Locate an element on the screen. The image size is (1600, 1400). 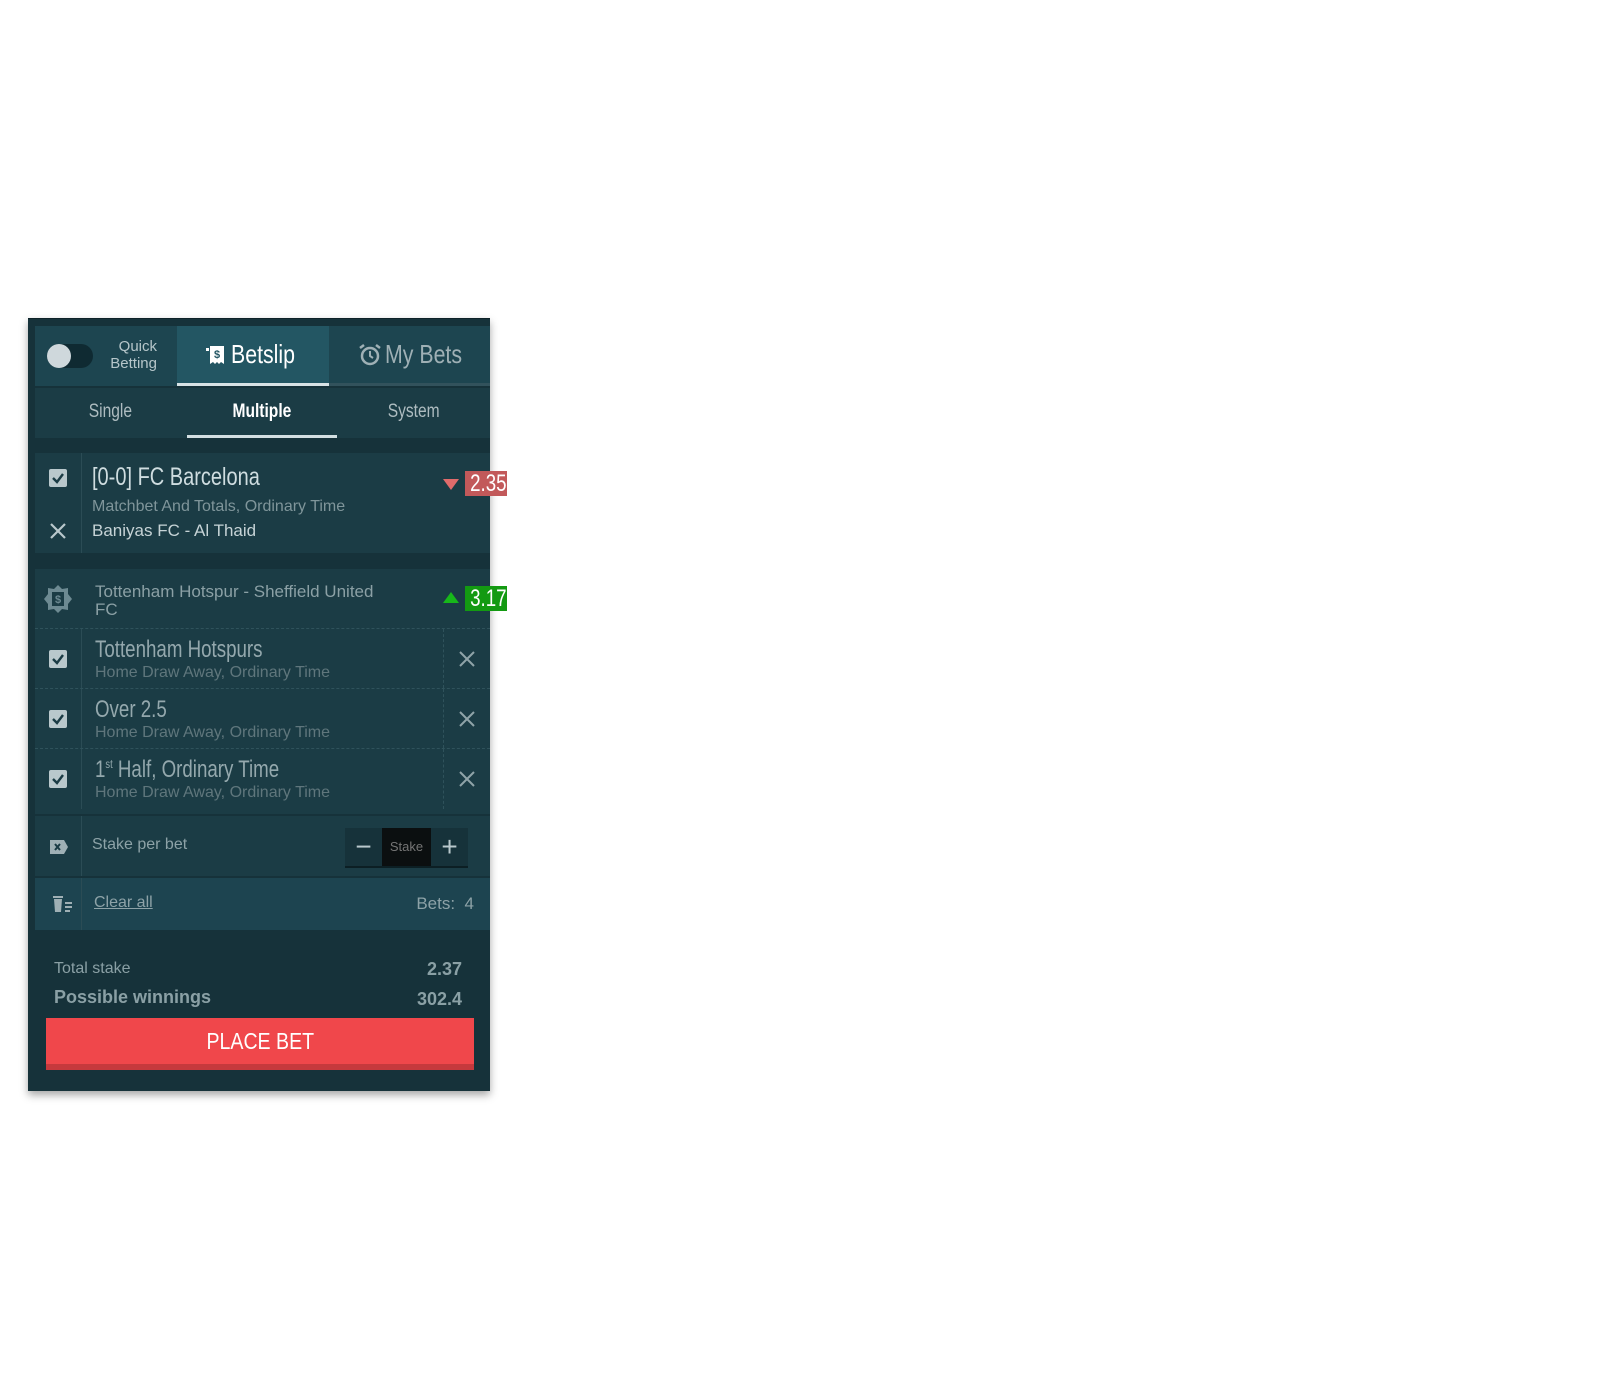
clear-sidebar is located at coordinates (58, 904).